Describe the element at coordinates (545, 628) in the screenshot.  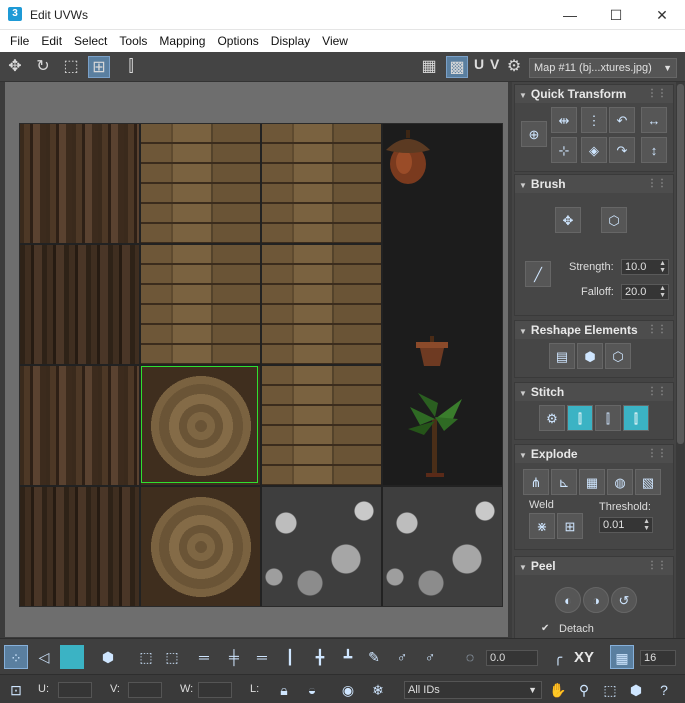
I see `detach-checkbox: ✔` at that location.